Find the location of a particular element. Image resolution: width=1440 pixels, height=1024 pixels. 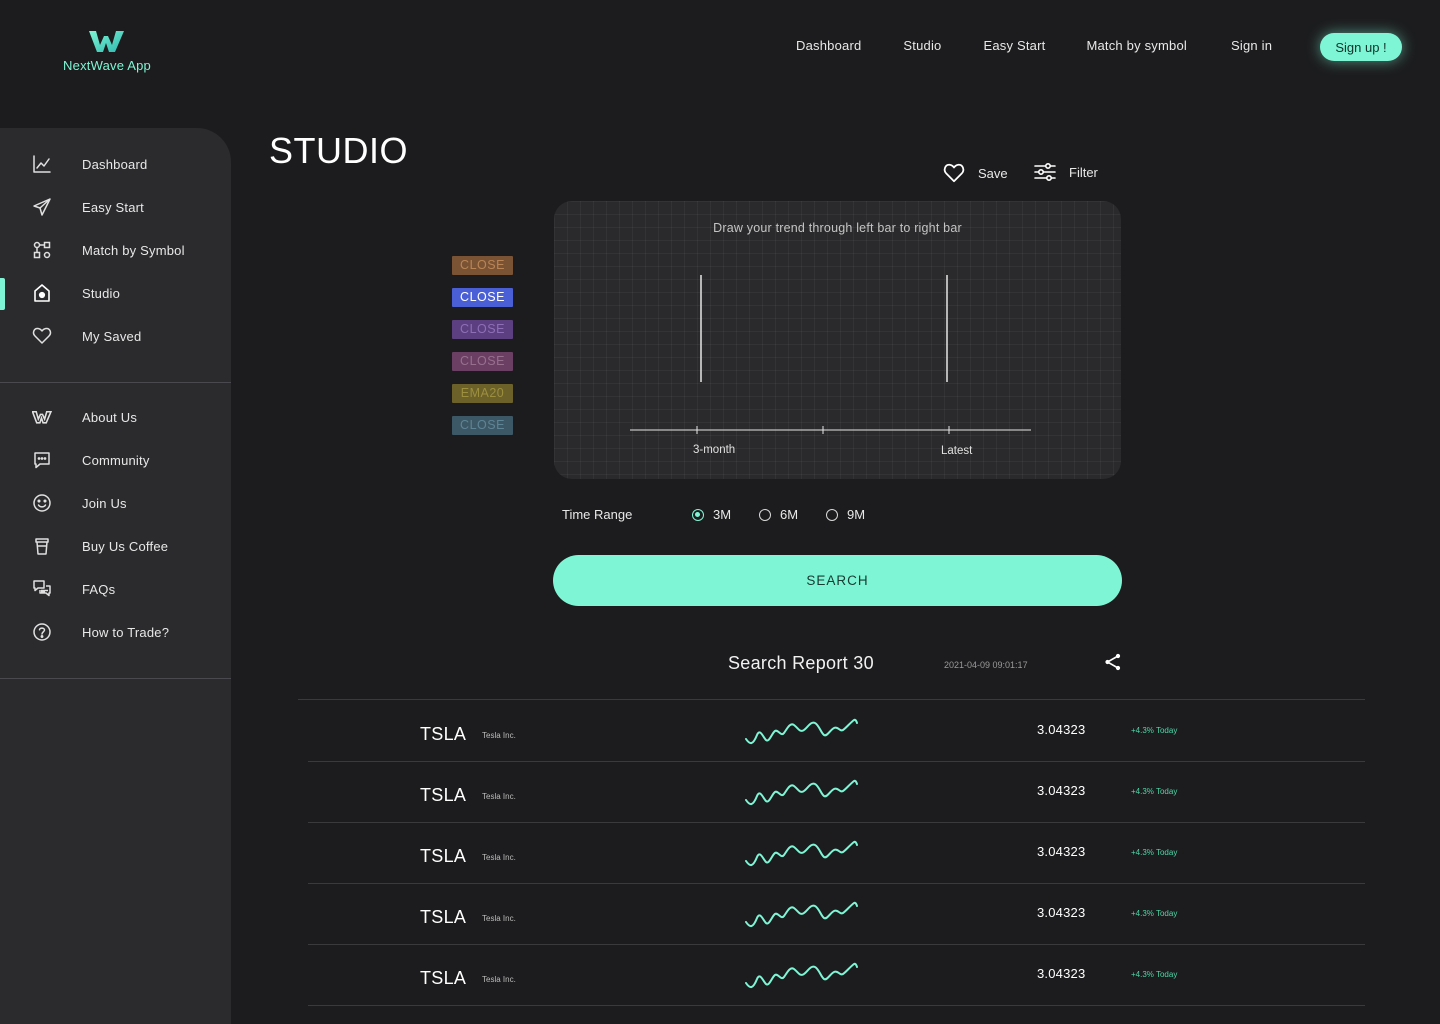

chart-line-icon is located at coordinates (42, 164).